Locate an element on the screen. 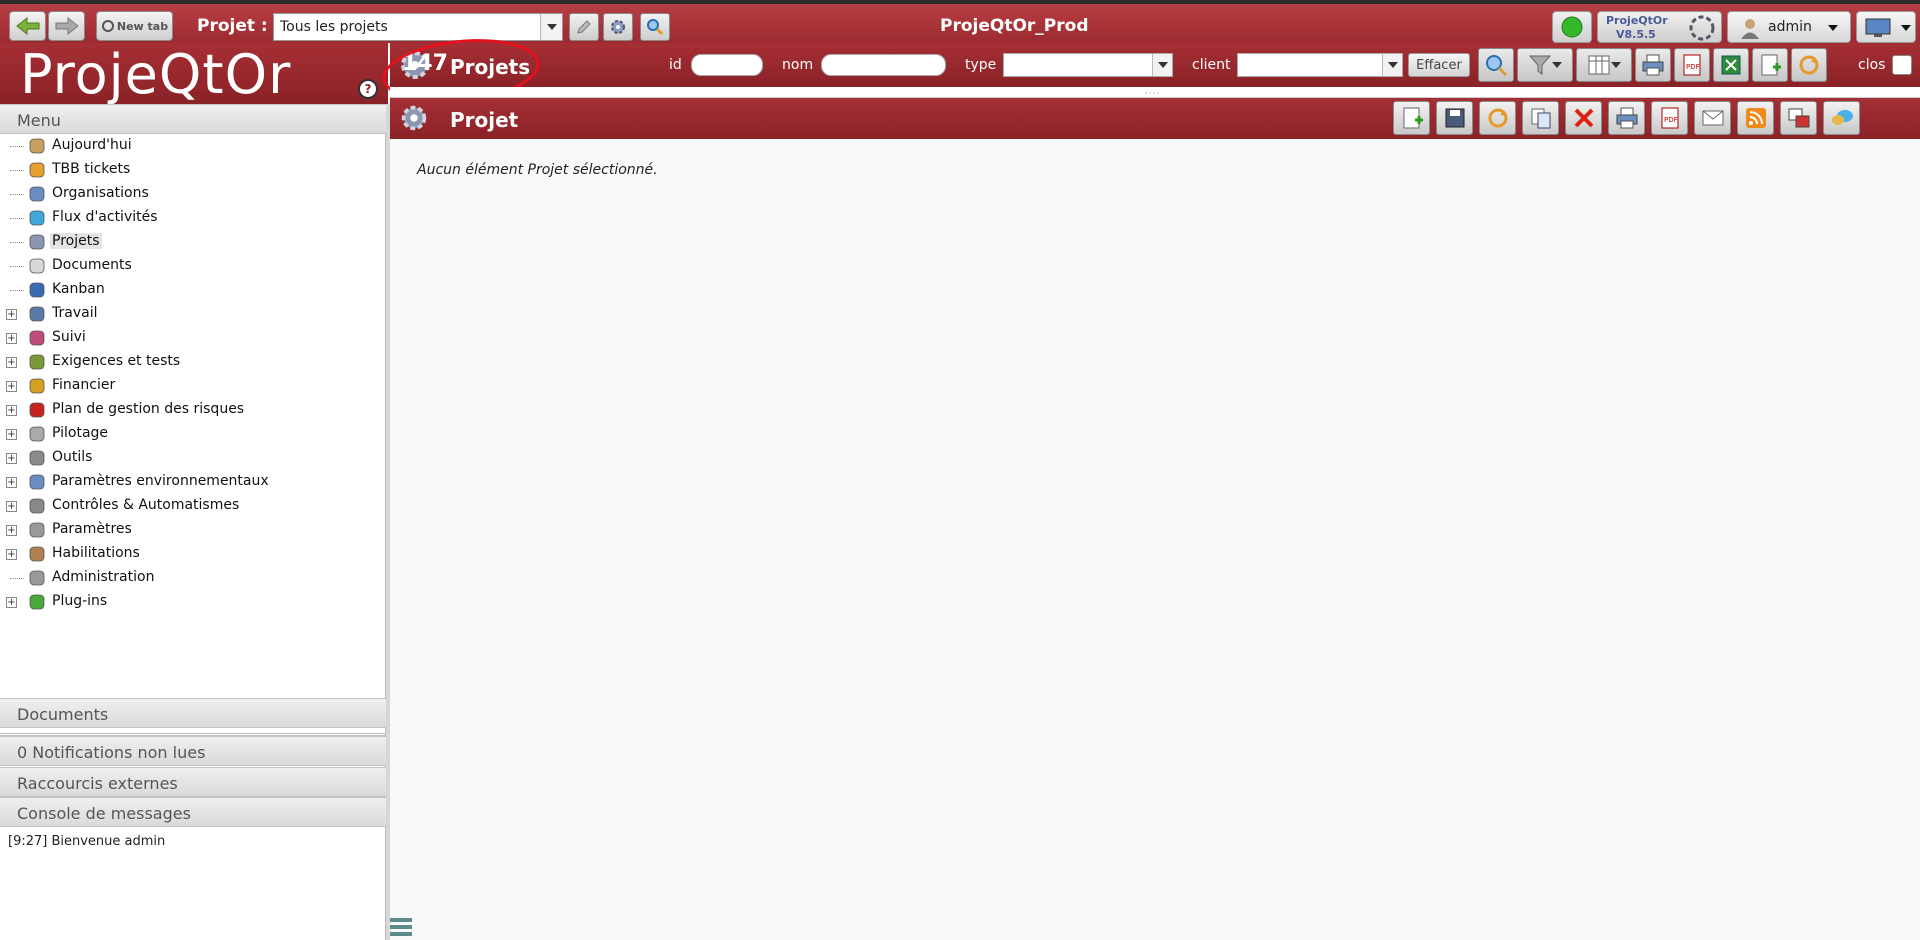 The height and width of the screenshot is (940, 1920). excel-export-button is located at coordinates (1731, 65).